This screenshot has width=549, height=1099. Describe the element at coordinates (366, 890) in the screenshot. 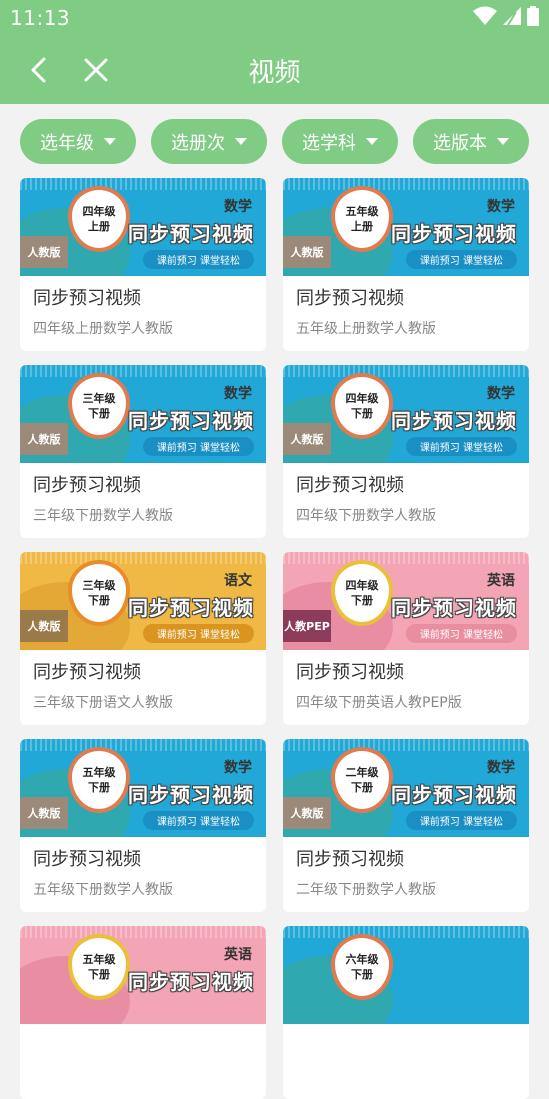

I see `video-subtitle: 二年级下册数学人教版` at that location.